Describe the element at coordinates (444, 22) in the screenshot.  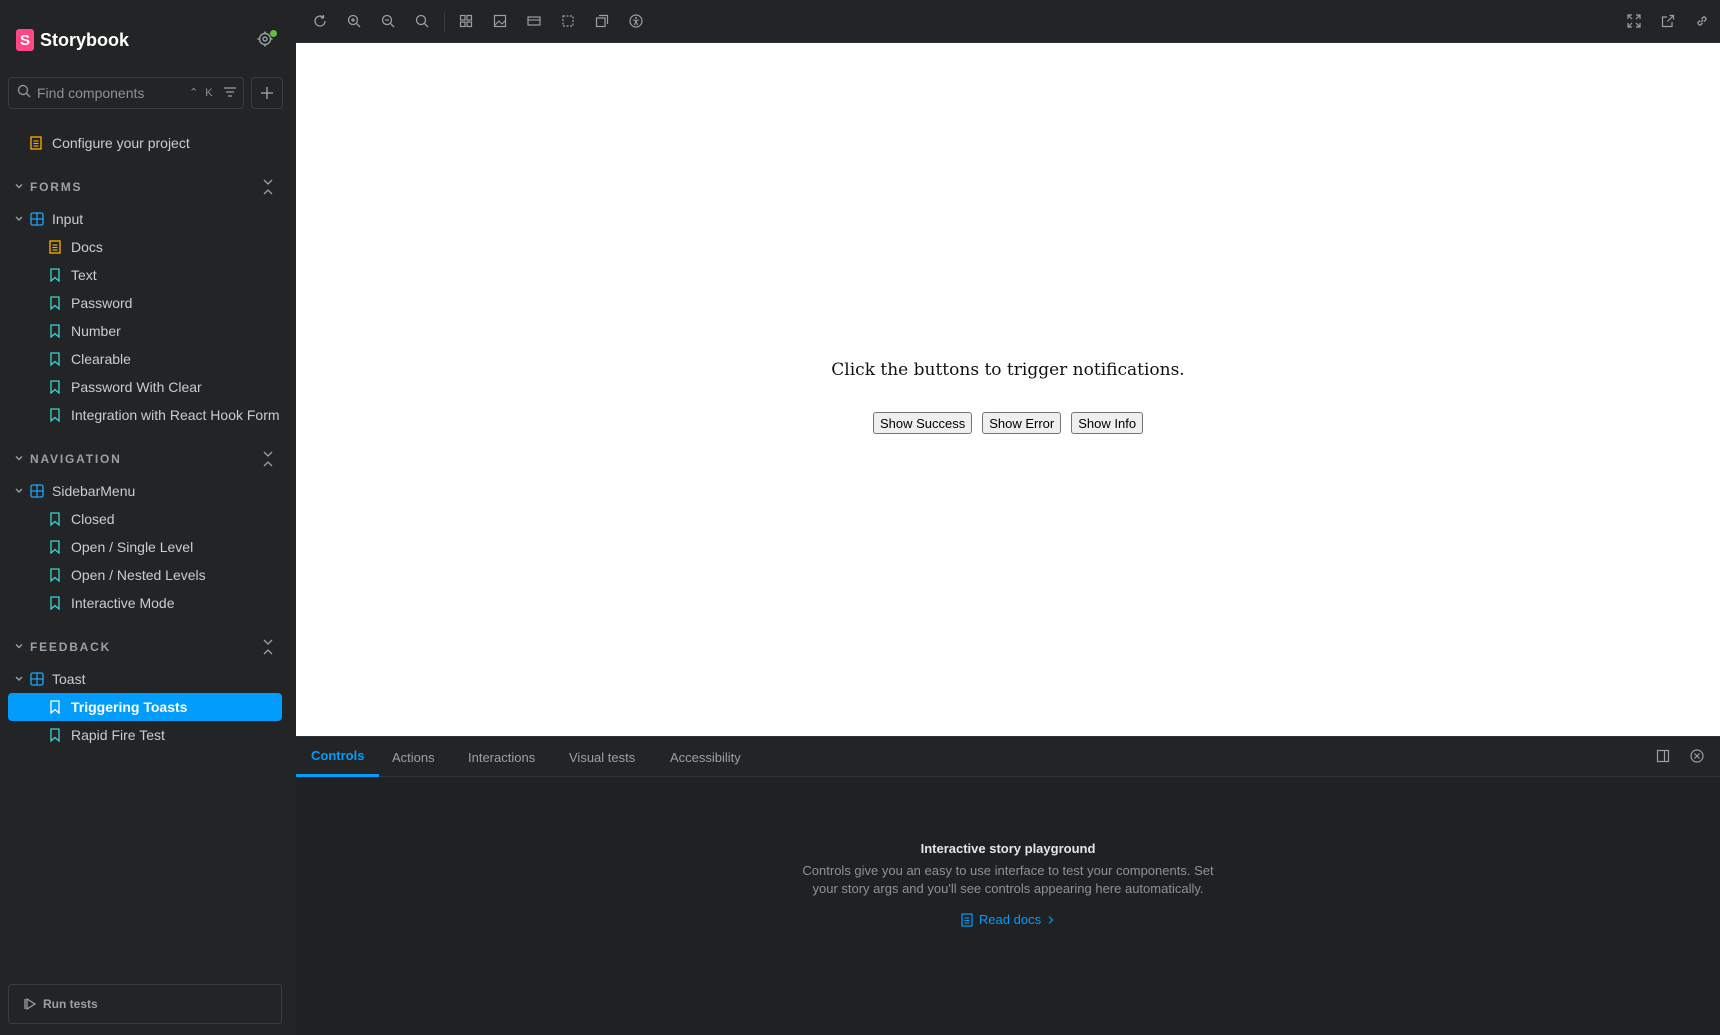
I see `toolbar-divider` at that location.